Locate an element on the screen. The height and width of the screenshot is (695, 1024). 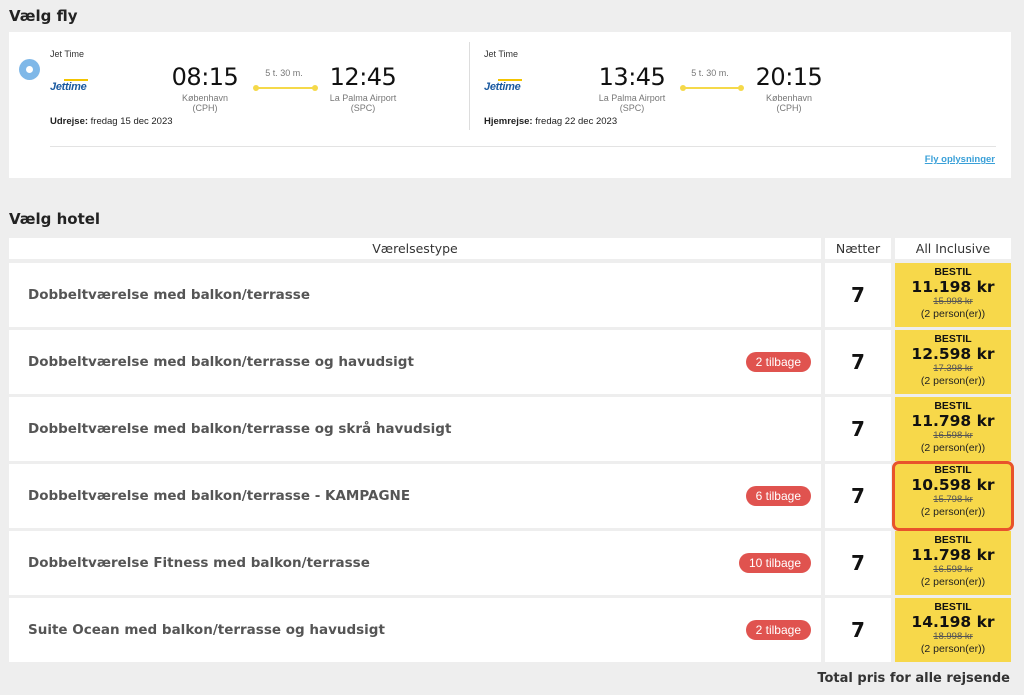
book-price-button: BESTIL 14.198 kr 18.998 kr (2 person(er)) is located at coordinates (953, 630).